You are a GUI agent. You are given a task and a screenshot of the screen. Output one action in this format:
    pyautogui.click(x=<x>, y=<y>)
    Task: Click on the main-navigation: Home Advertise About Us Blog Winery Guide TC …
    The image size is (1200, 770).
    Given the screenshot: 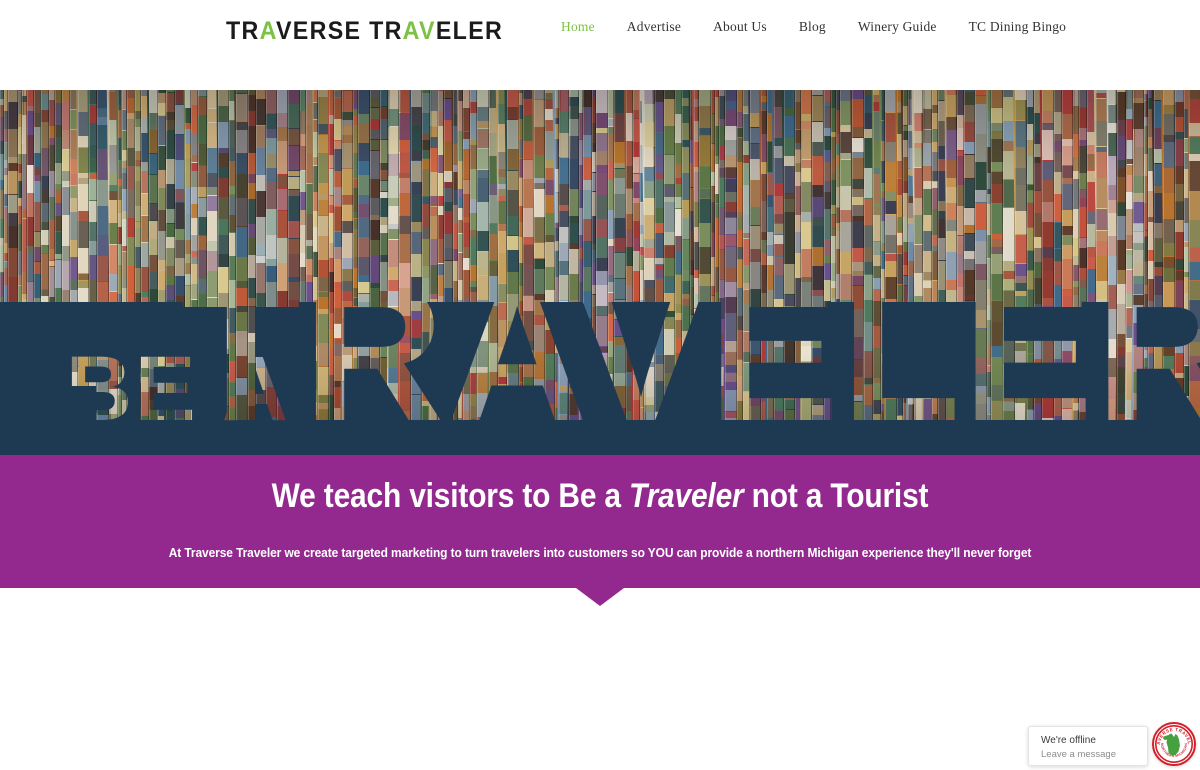 What is the action you would take?
    pyautogui.click(x=813, y=27)
    